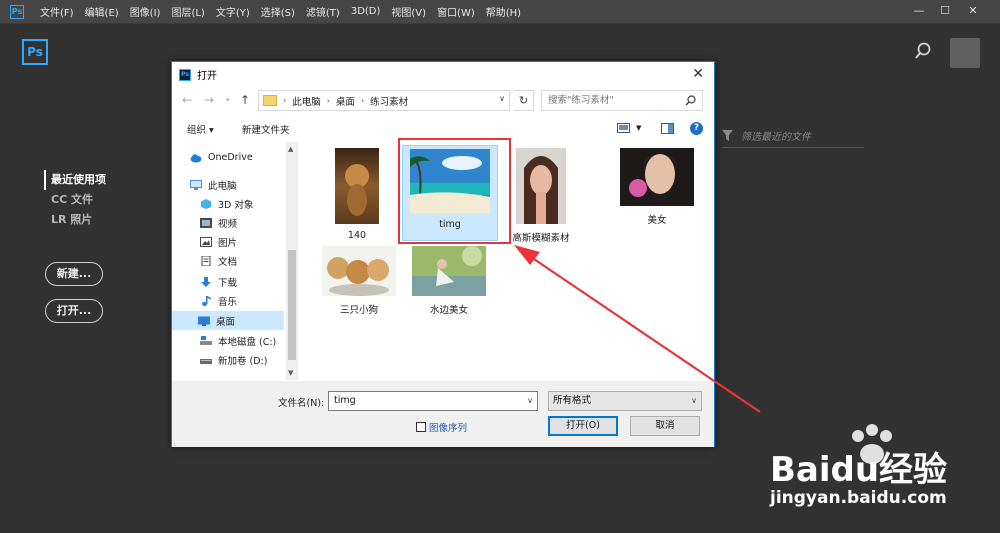 This screenshot has width=1000, height=533. Describe the element at coordinates (793, 136) in the screenshot. I see `filter-recent-input: 筛选最近的文件` at that location.